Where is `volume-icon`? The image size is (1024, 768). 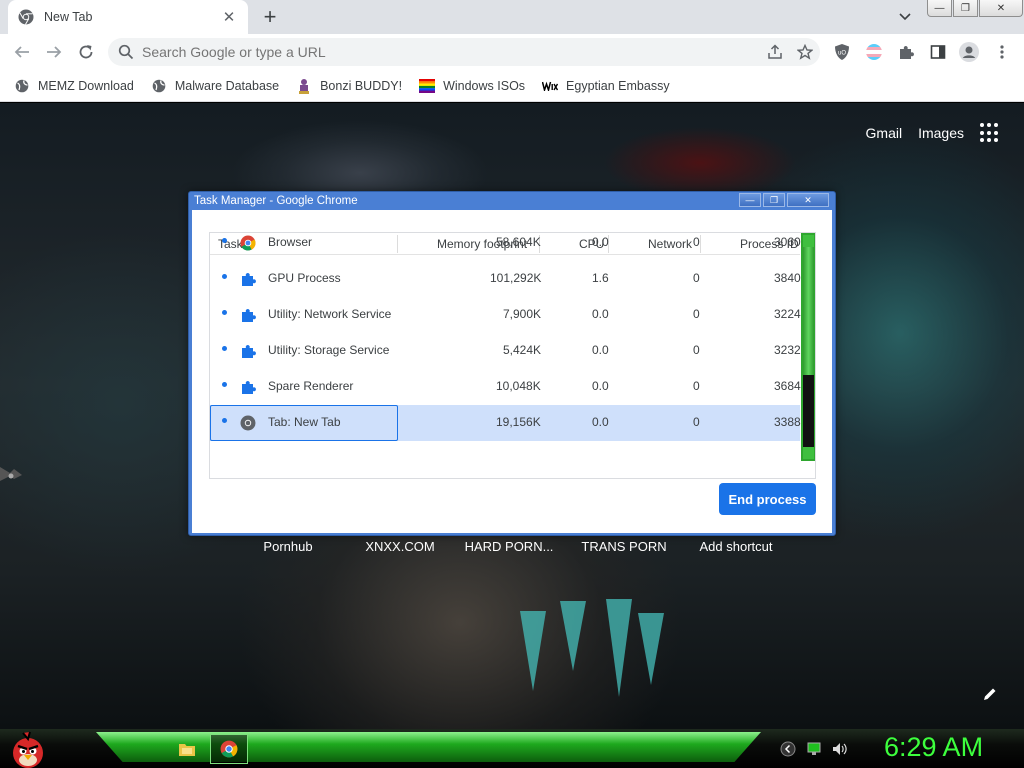 volume-icon is located at coordinates (840, 749).